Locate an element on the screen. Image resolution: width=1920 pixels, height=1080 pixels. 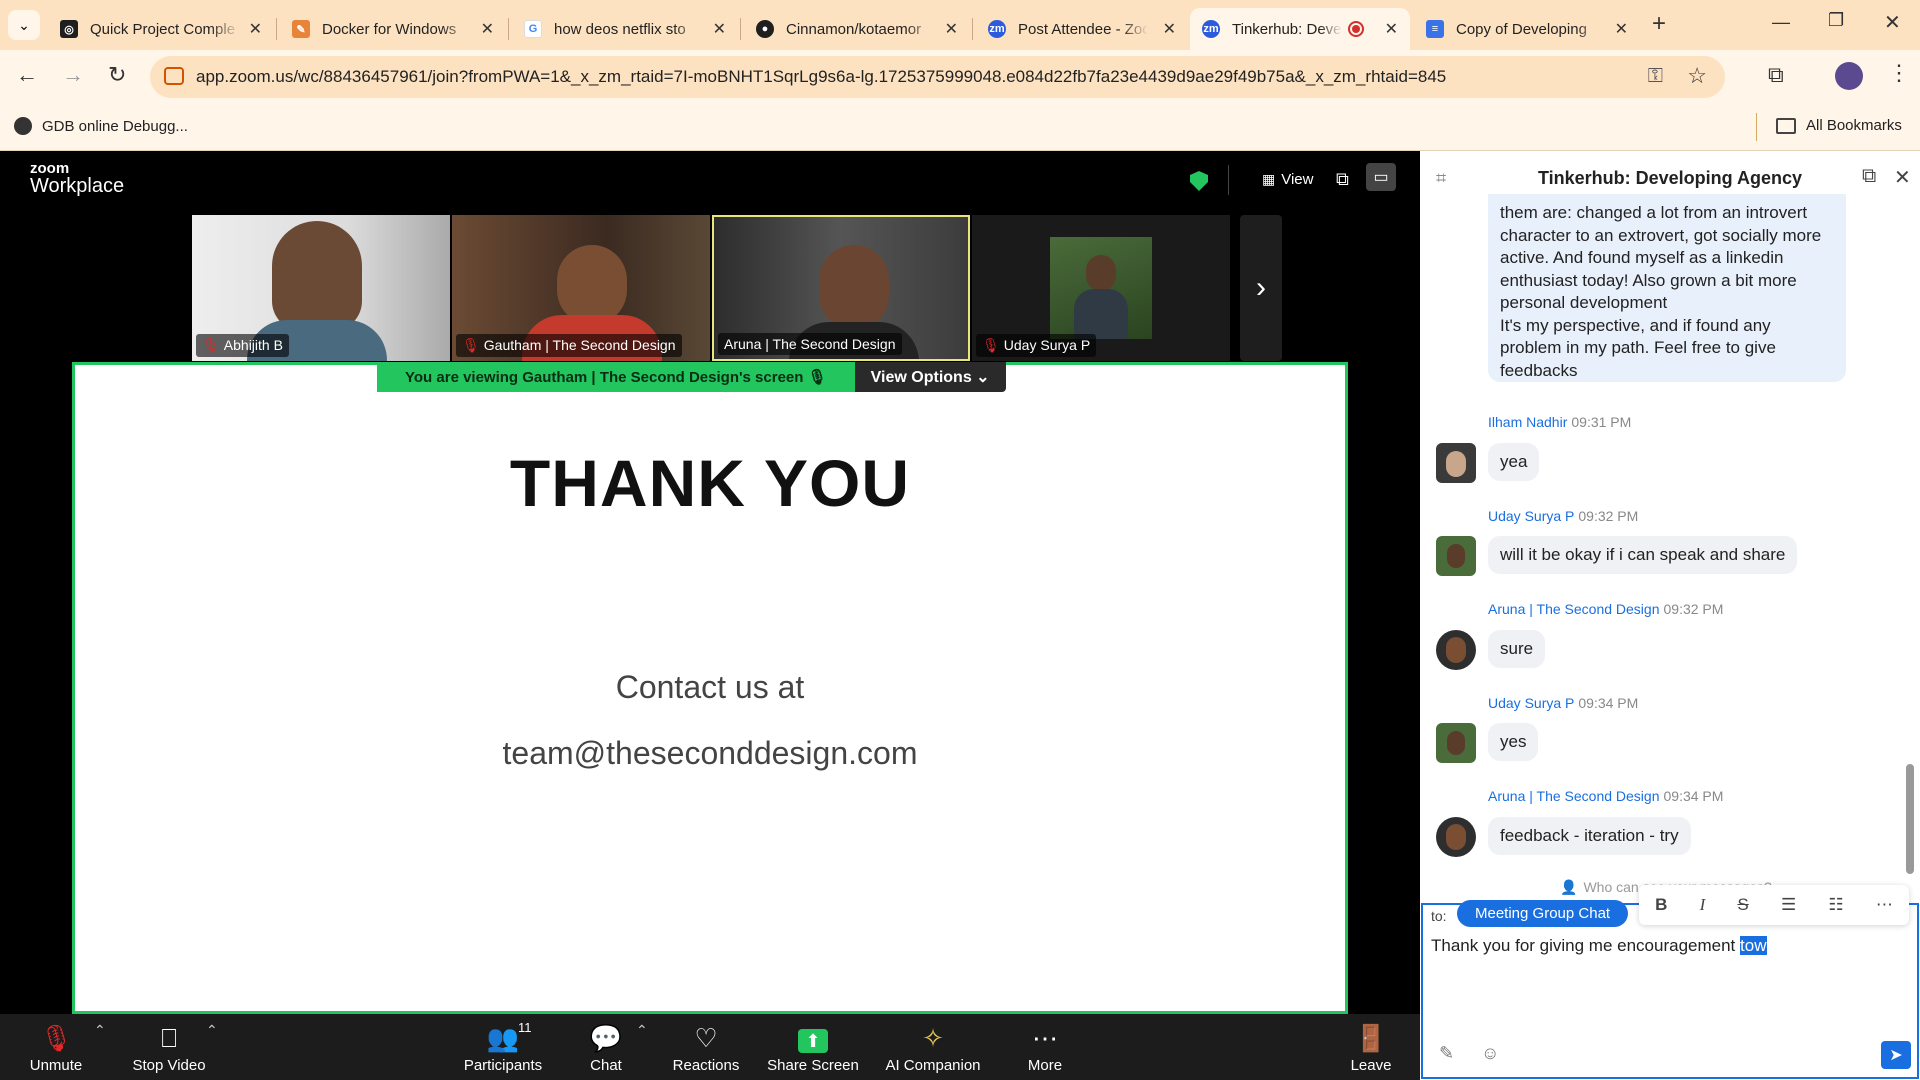
close-chat-icon: ✕ is located at coordinates (1902, 177).